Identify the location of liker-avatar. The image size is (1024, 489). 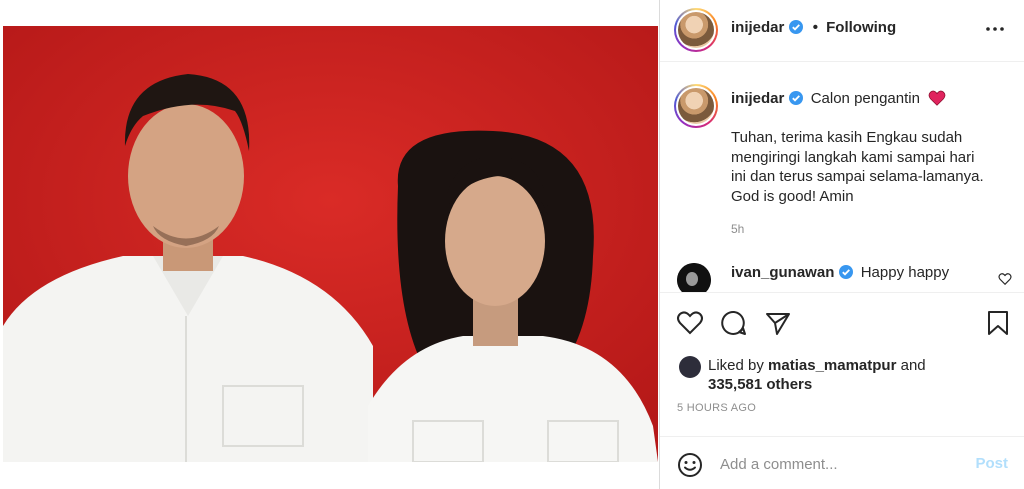
(690, 367).